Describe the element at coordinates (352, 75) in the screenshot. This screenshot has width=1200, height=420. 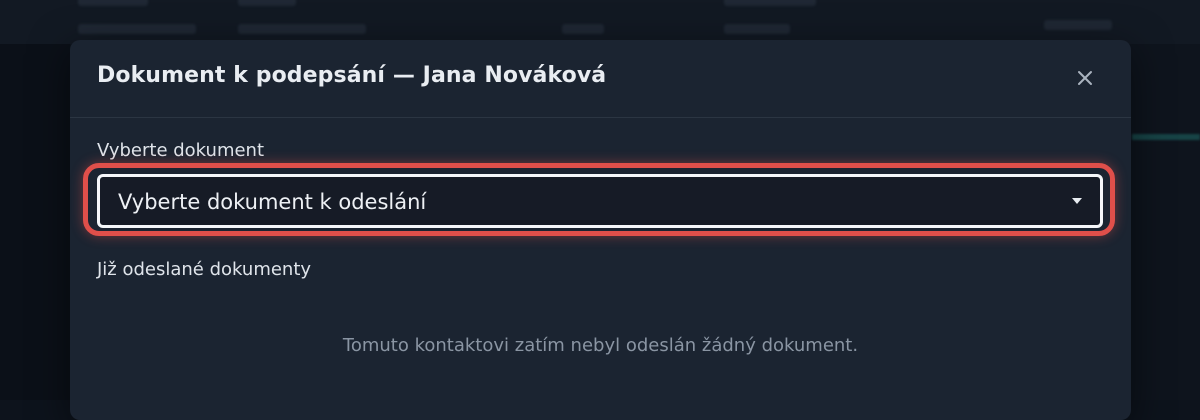
I see `dialog-title: Dokument k podepsání — Jana Nováková` at that location.